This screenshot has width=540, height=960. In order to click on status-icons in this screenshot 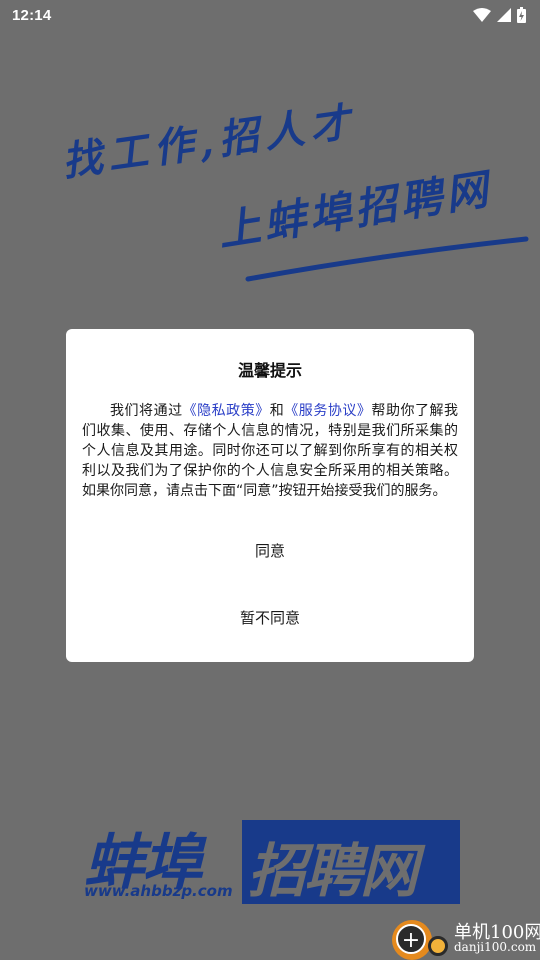, I will do `click(499, 15)`.